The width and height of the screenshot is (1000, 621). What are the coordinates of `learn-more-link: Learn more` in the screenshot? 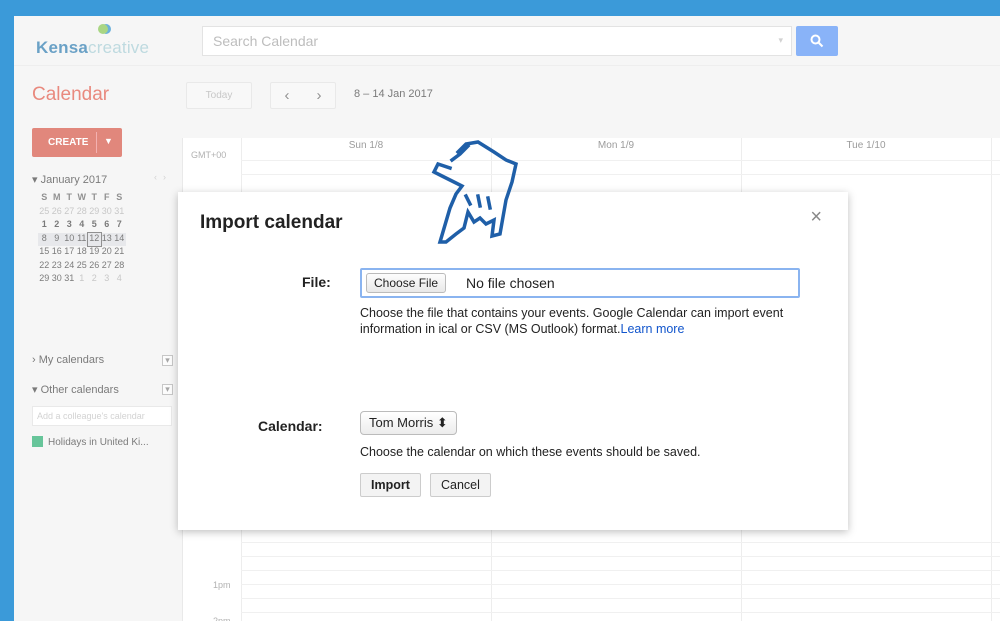 It's located at (653, 329).